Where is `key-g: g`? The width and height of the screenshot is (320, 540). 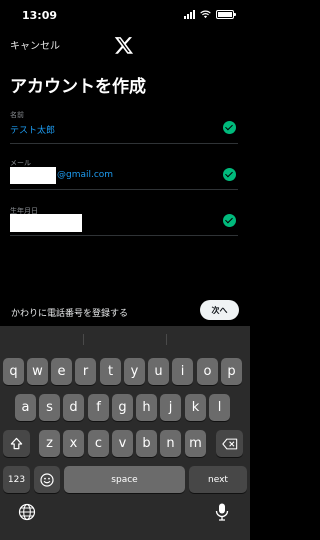
key-g: g is located at coordinates (122, 407).